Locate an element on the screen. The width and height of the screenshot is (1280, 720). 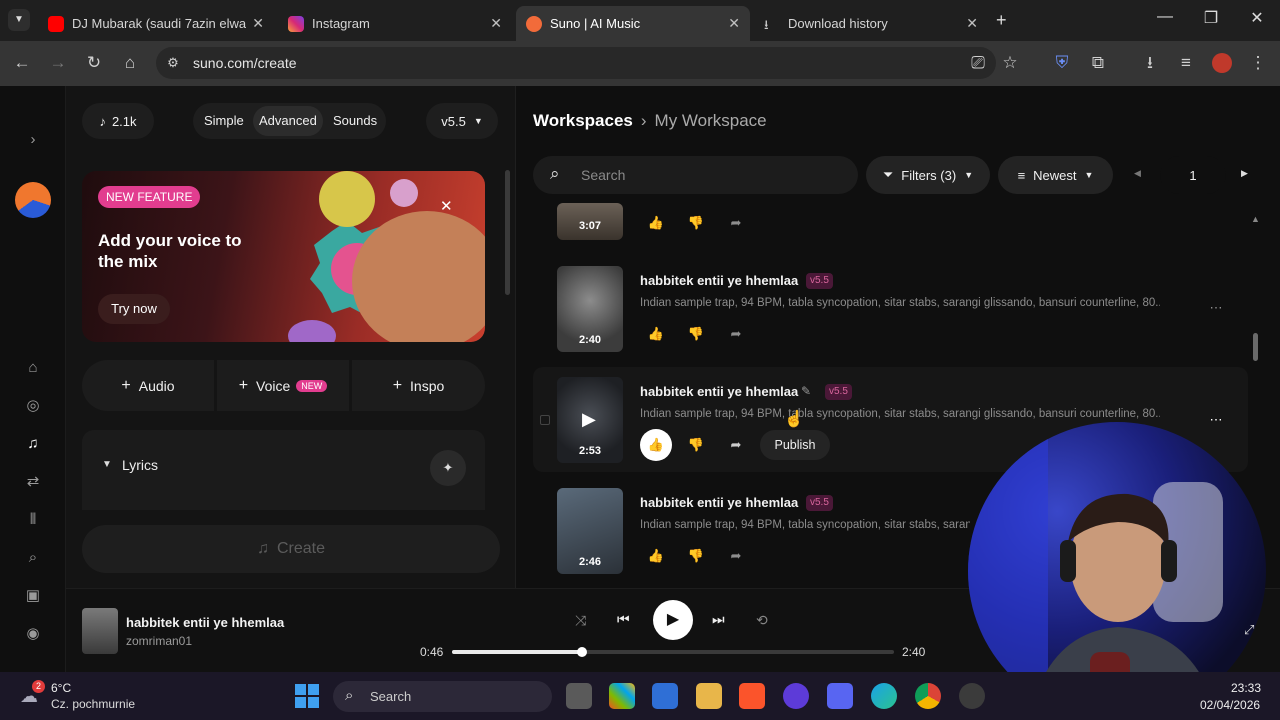
site-info-icon: ⚙ is located at coordinates (173, 63).